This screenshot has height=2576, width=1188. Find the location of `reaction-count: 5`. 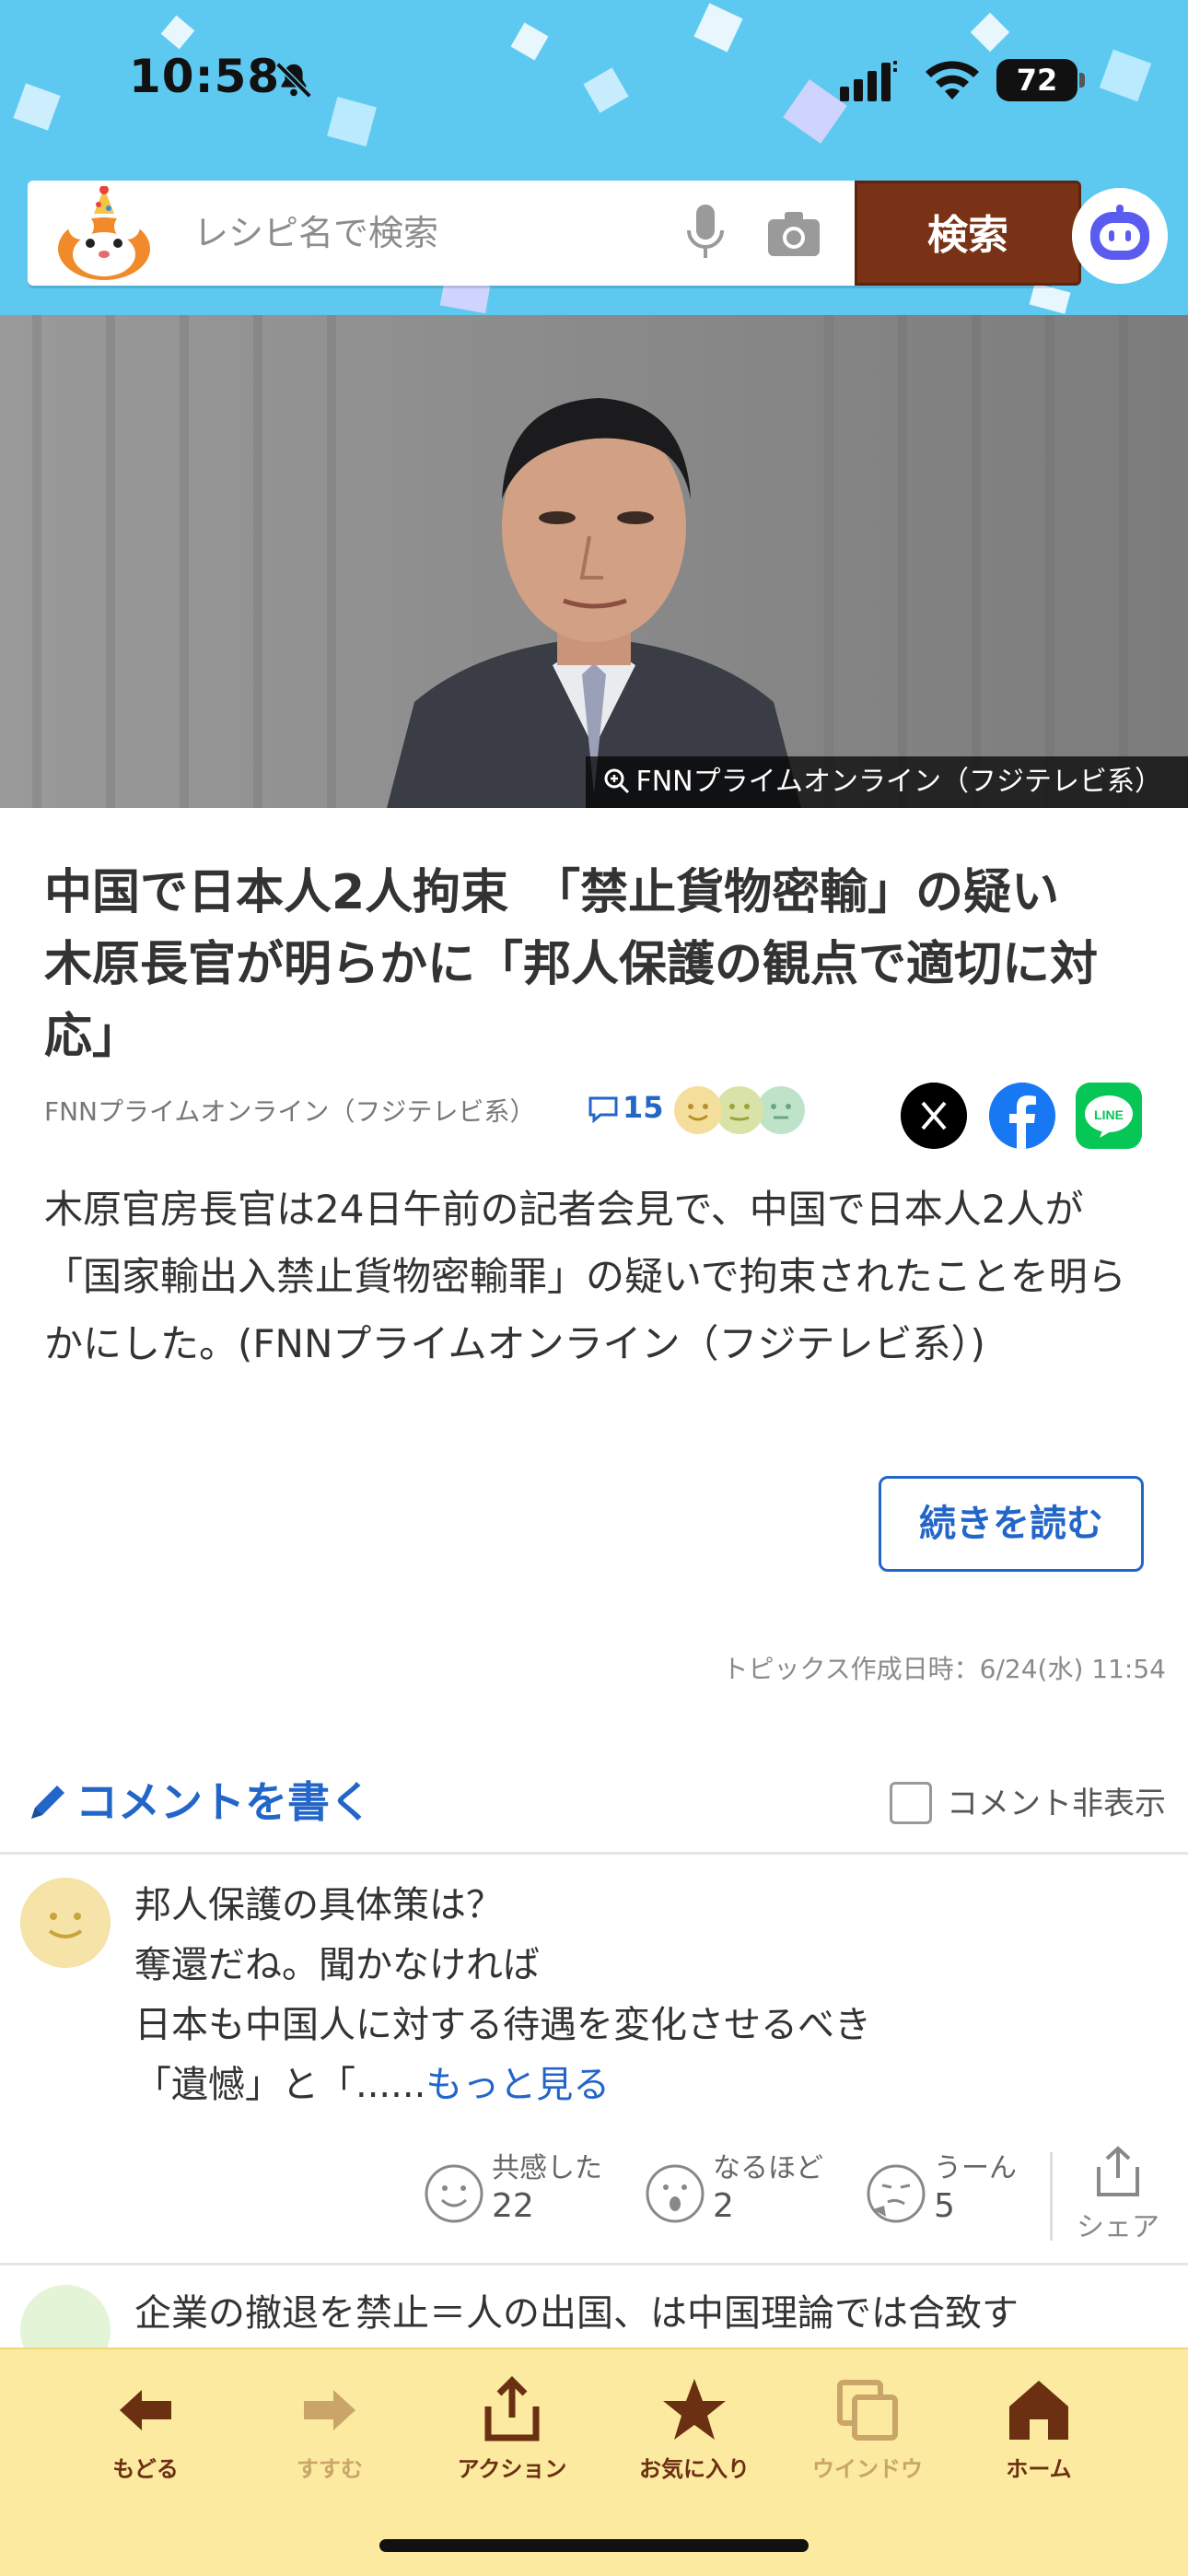

reaction-count: 5 is located at coordinates (945, 2206).